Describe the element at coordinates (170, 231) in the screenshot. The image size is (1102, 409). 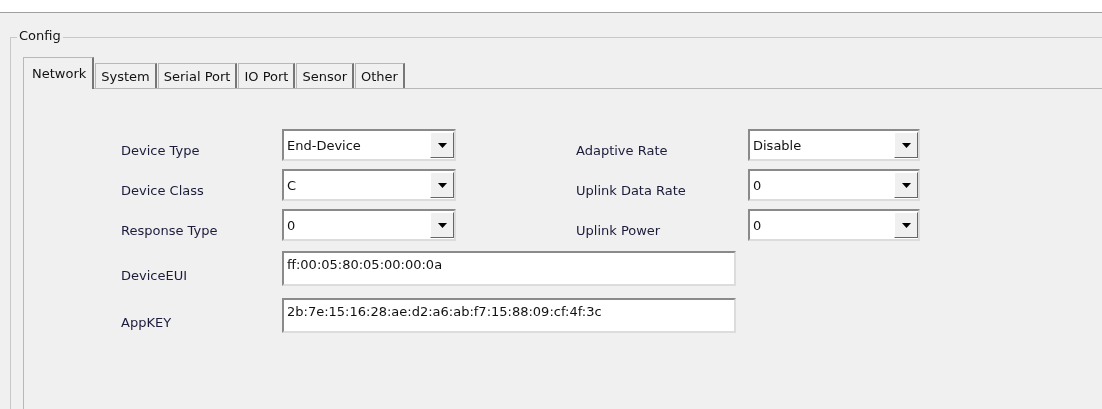
I see `field-label: Response Type` at that location.